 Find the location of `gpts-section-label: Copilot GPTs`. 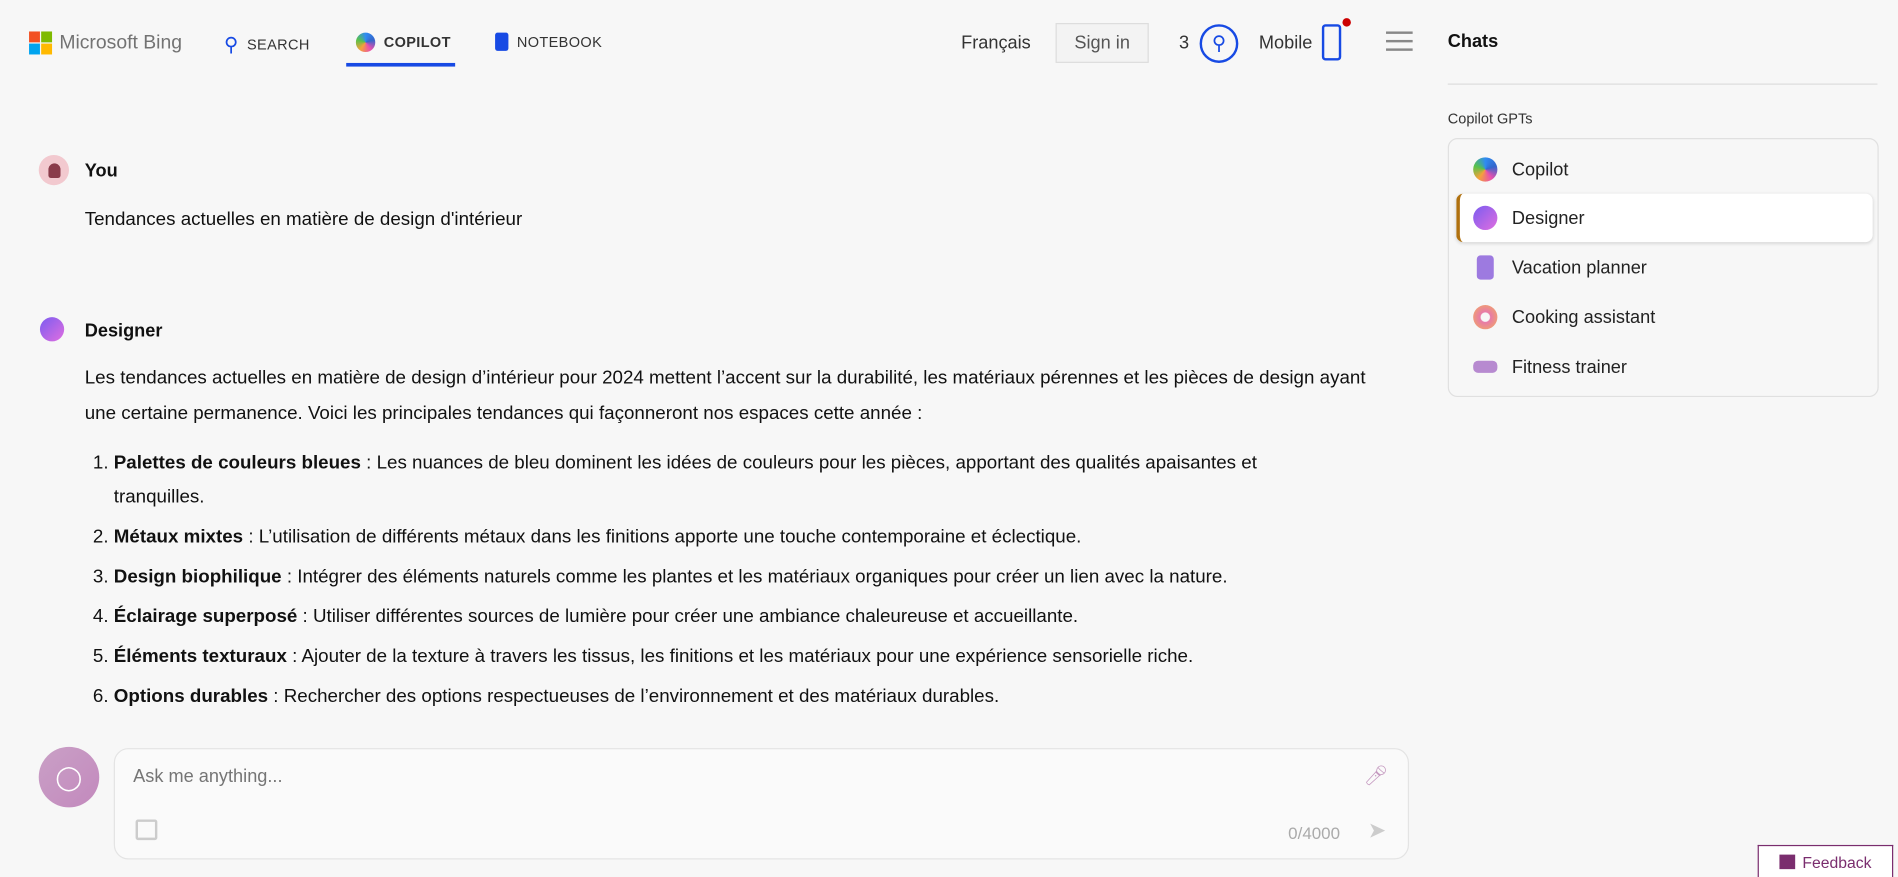

gpts-section-label: Copilot GPTs is located at coordinates (1490, 119).